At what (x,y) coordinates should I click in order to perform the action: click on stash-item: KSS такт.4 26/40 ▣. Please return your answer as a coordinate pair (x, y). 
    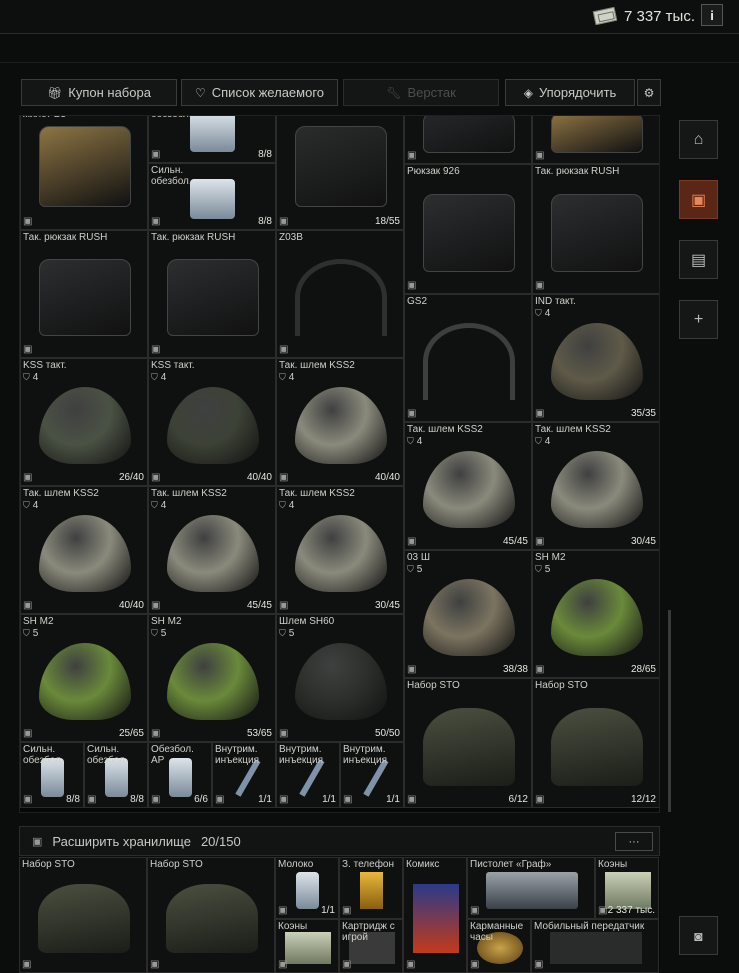
    Looking at the image, I should click on (84, 422).